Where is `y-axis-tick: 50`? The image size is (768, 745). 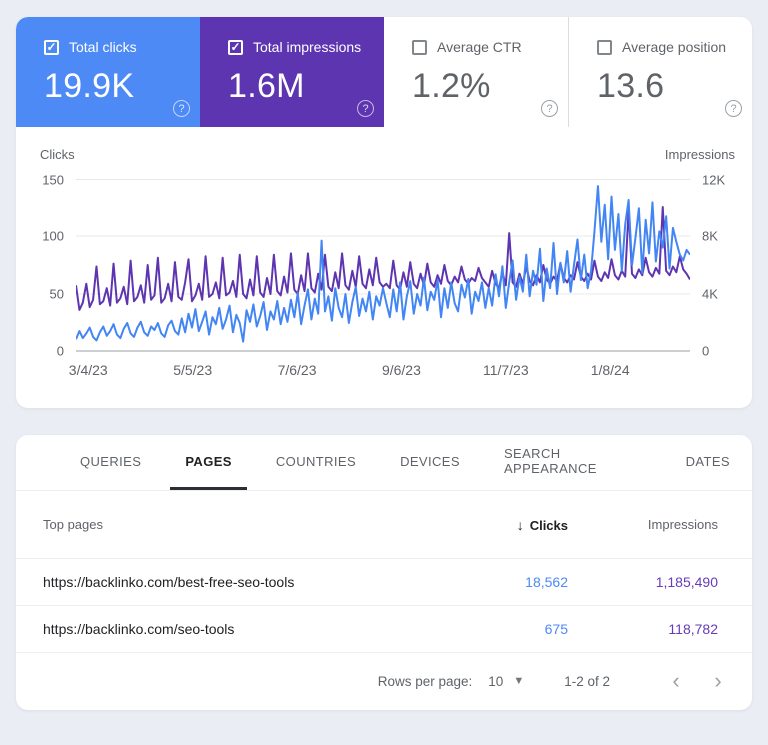 y-axis-tick: 50 is located at coordinates (56, 294).